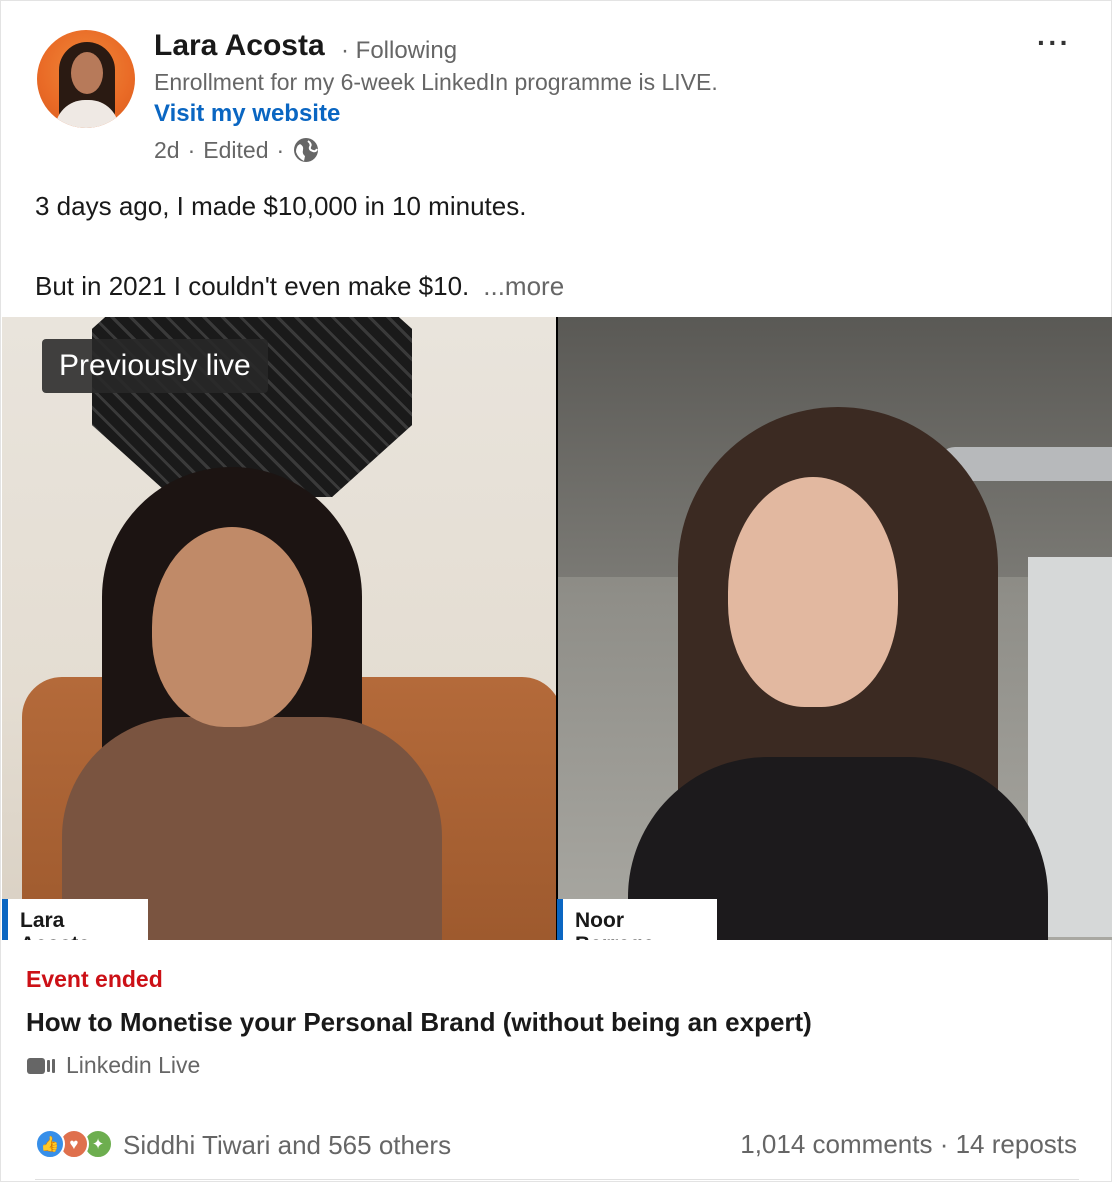 The height and width of the screenshot is (1182, 1112). I want to click on visit-website-link: Visit my website, so click(247, 114).